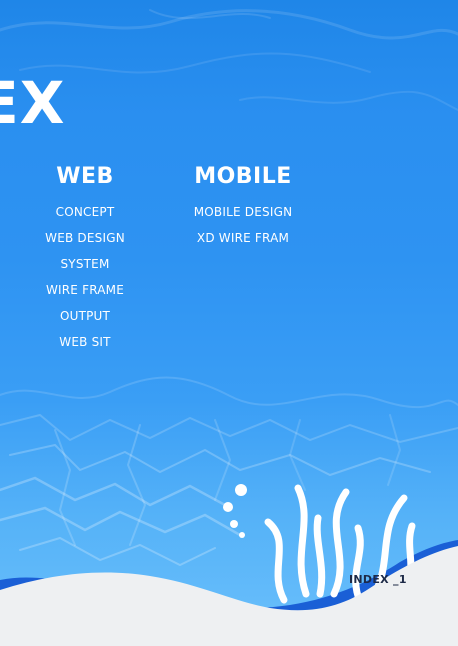 The width and height of the screenshot is (458, 646). I want to click on web-menu-item-concept: CONCEPT, so click(85, 212).